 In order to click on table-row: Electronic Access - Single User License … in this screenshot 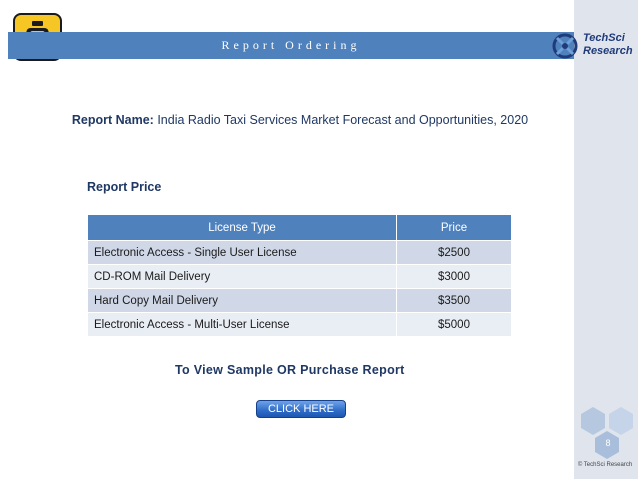, I will do `click(299, 252)`.